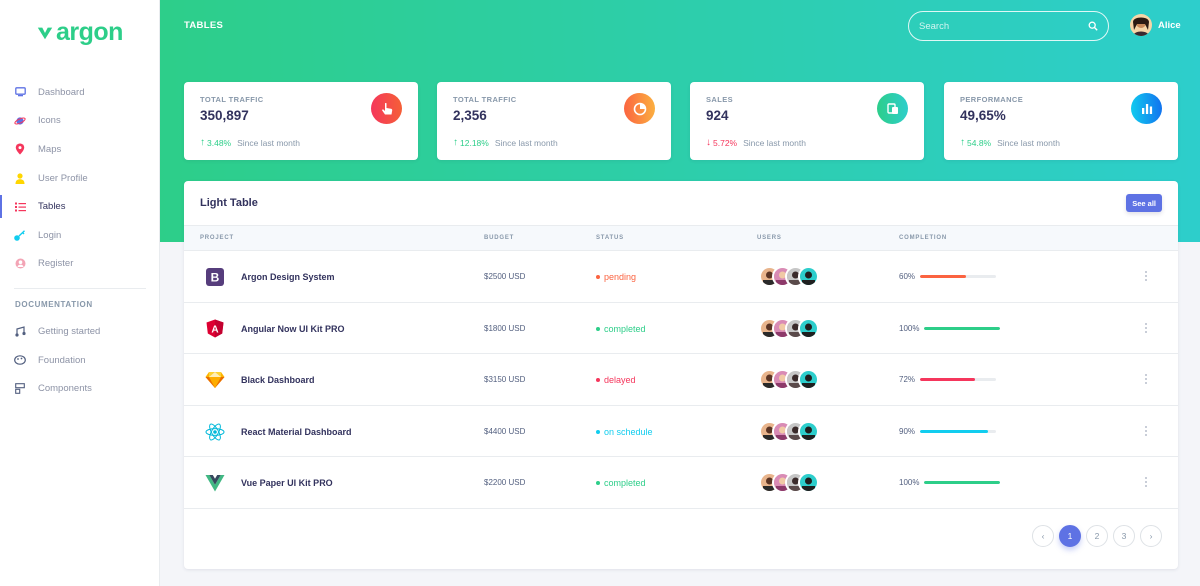 The height and width of the screenshot is (586, 1200). I want to click on sidebar-divider, so click(80, 289).